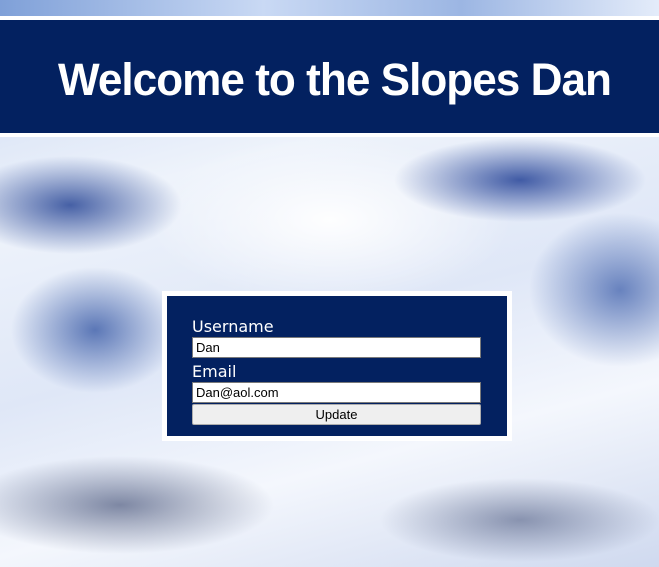 The width and height of the screenshot is (659, 567). I want to click on page-title: Welcome to the Slopes Dan, so click(335, 79).